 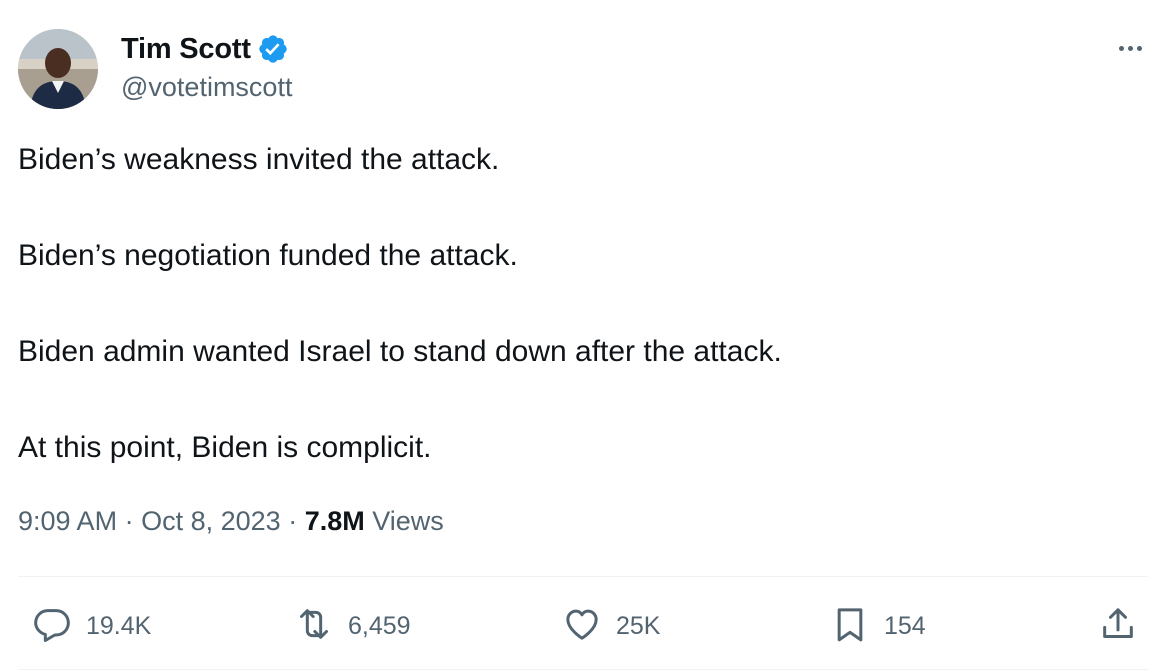 What do you see at coordinates (314, 626) in the screenshot?
I see `retweet-icon` at bounding box center [314, 626].